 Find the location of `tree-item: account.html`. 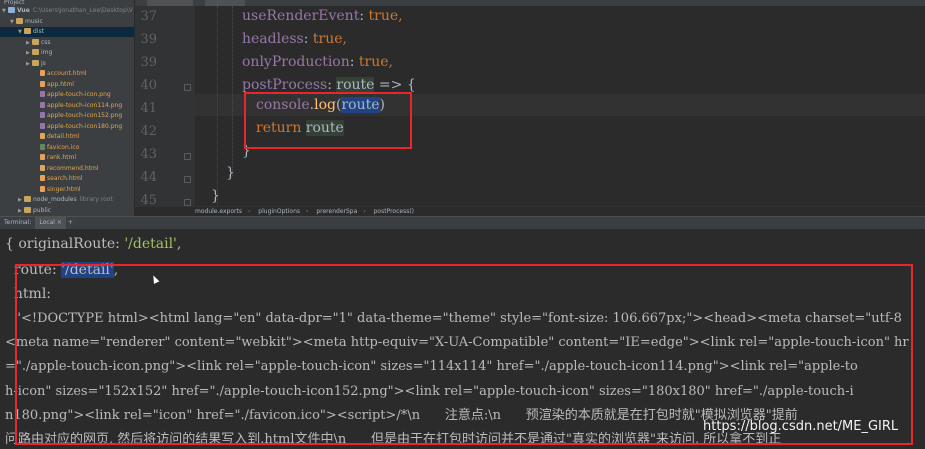

tree-item: account.html is located at coordinates (43, 74).